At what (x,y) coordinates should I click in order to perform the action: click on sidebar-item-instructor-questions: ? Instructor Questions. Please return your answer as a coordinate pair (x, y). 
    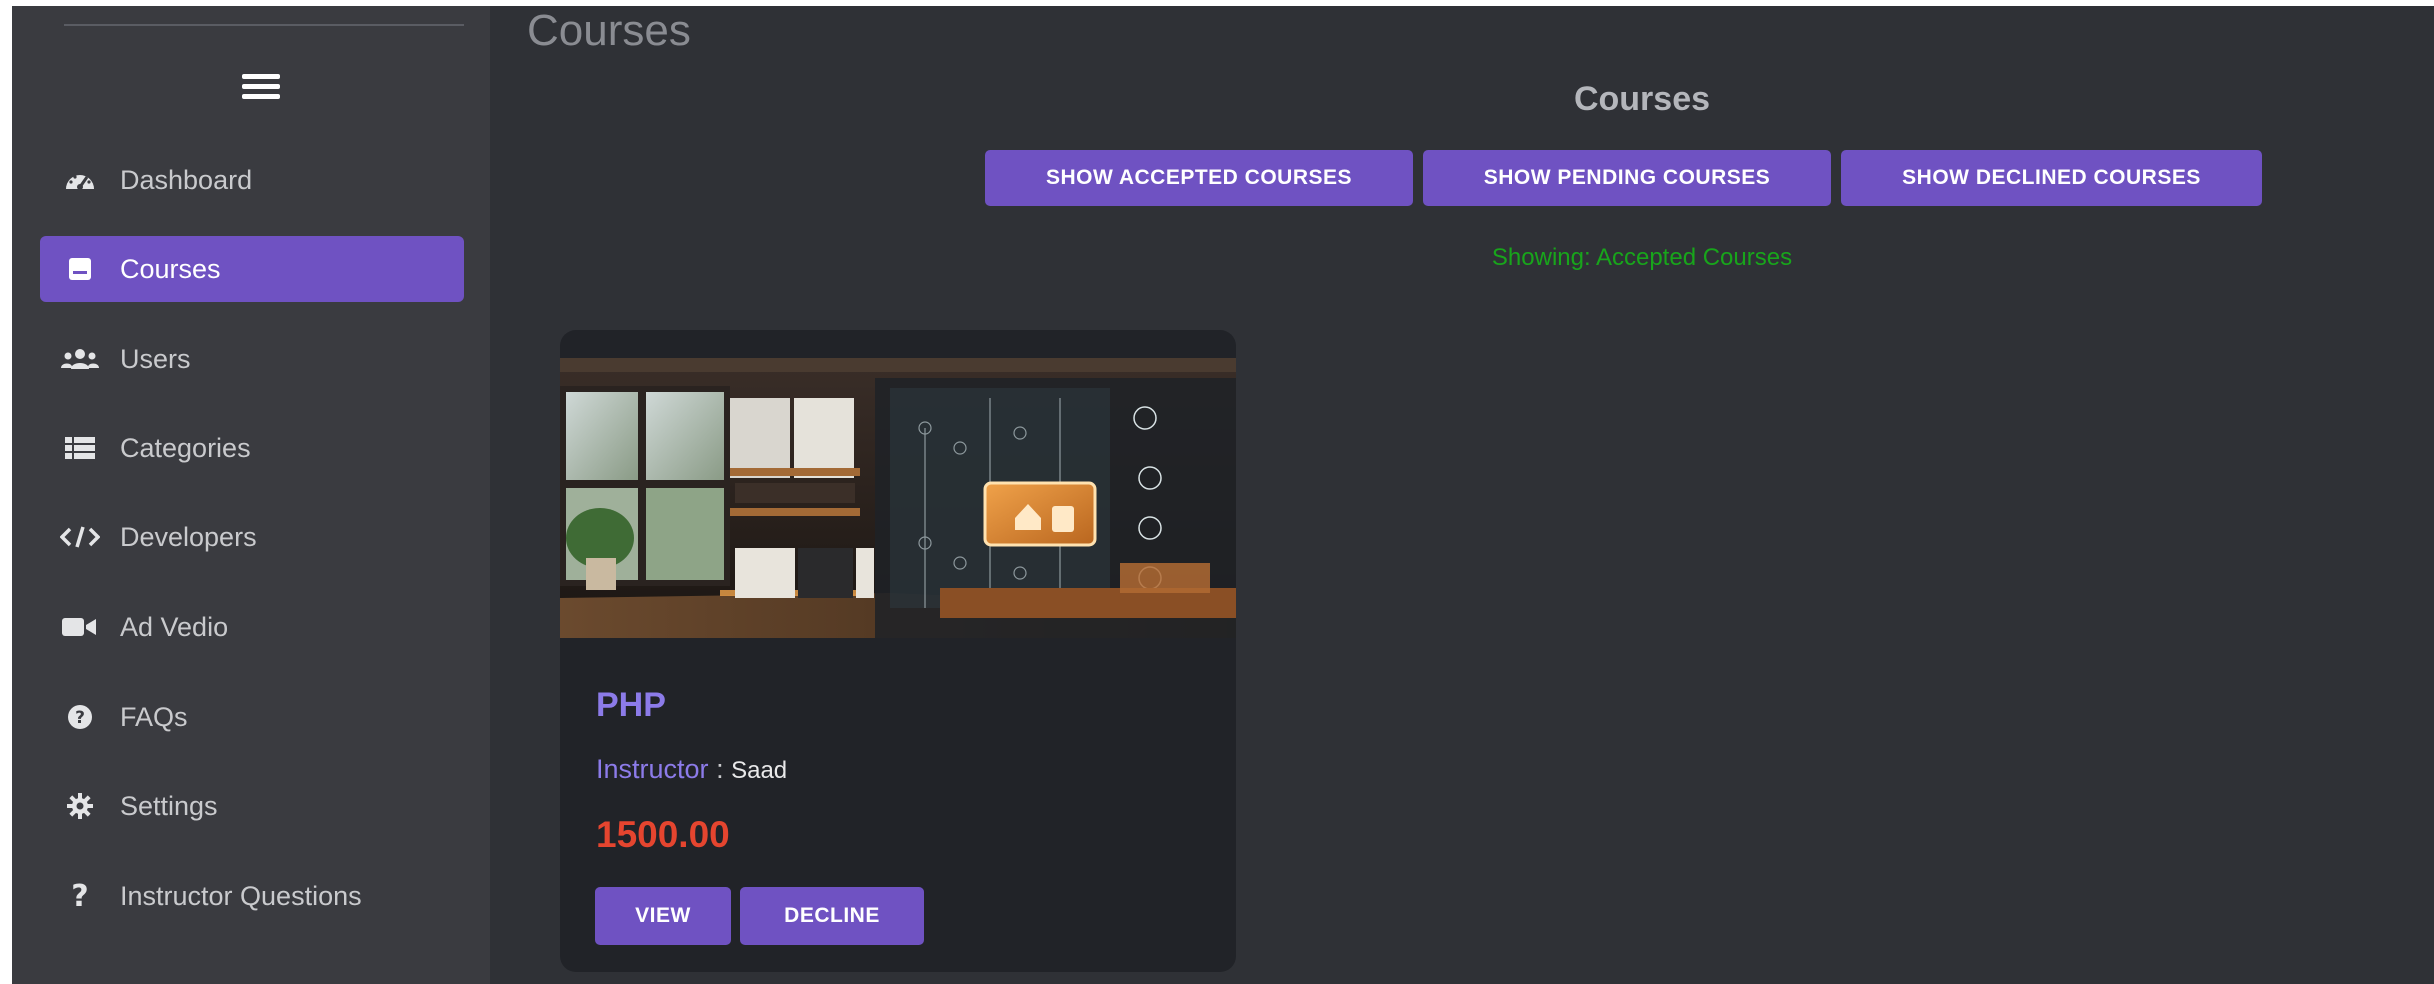
    Looking at the image, I should click on (252, 896).